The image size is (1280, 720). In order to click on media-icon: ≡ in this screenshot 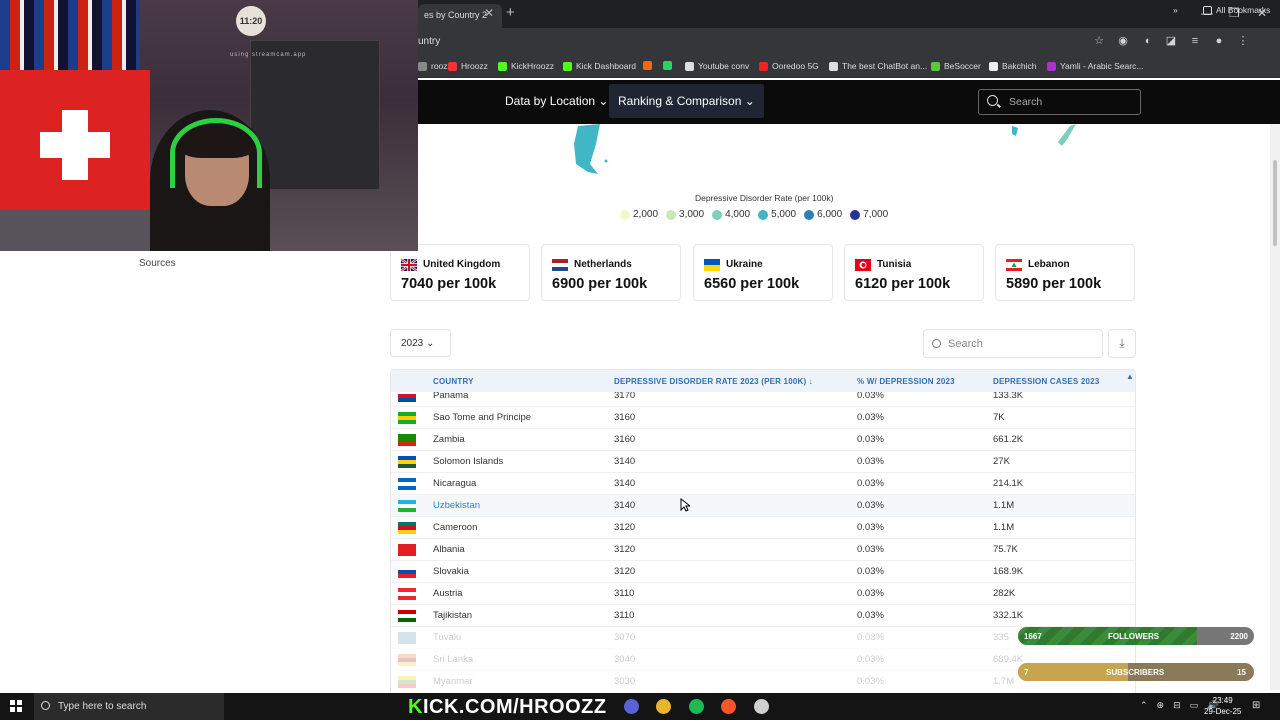, I will do `click(1195, 41)`.